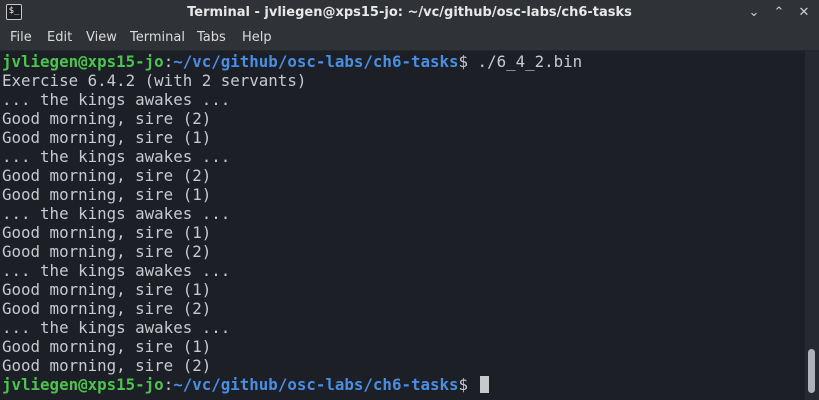 The image size is (819, 400). Describe the element at coordinates (101, 38) in the screenshot. I see `menu-view: View` at that location.